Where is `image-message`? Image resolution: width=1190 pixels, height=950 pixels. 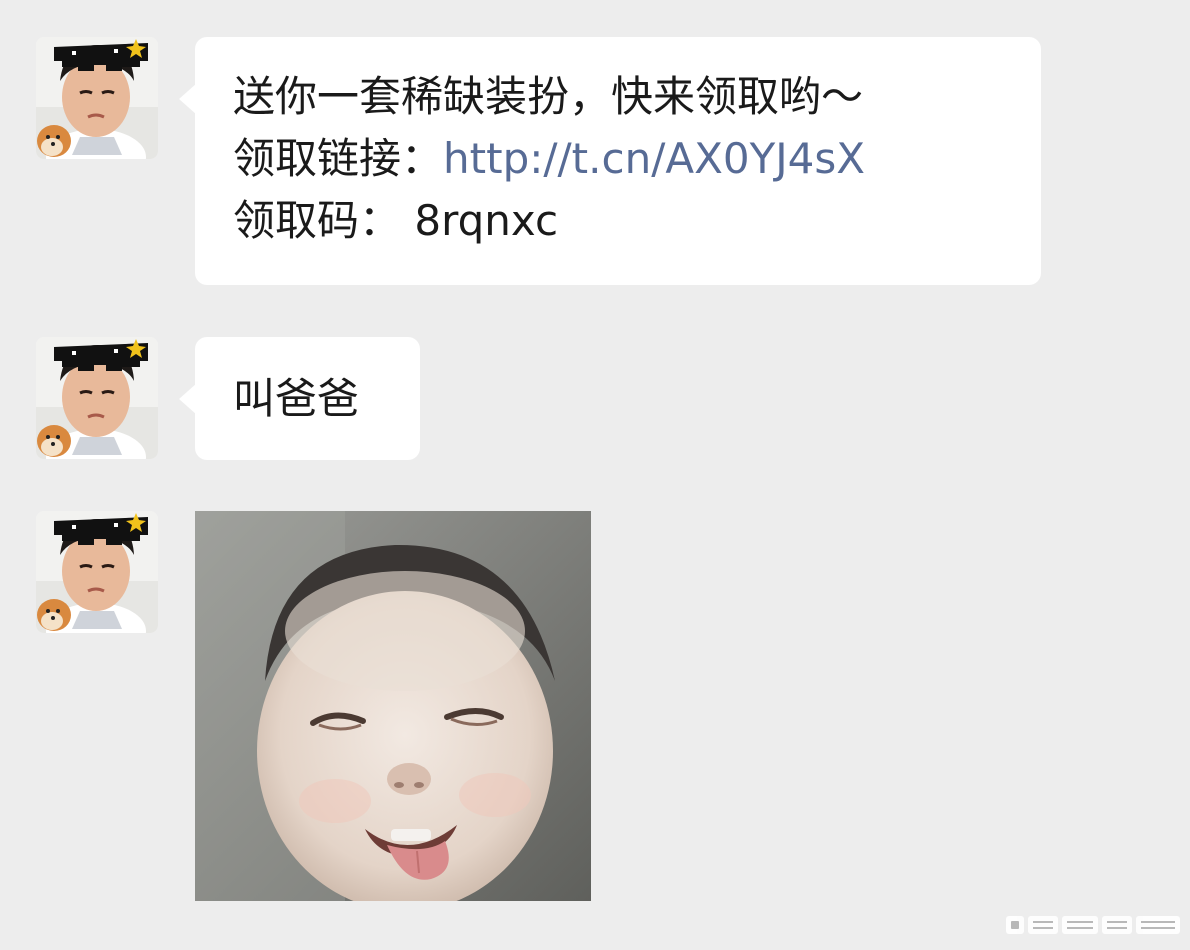 image-message is located at coordinates (393, 706).